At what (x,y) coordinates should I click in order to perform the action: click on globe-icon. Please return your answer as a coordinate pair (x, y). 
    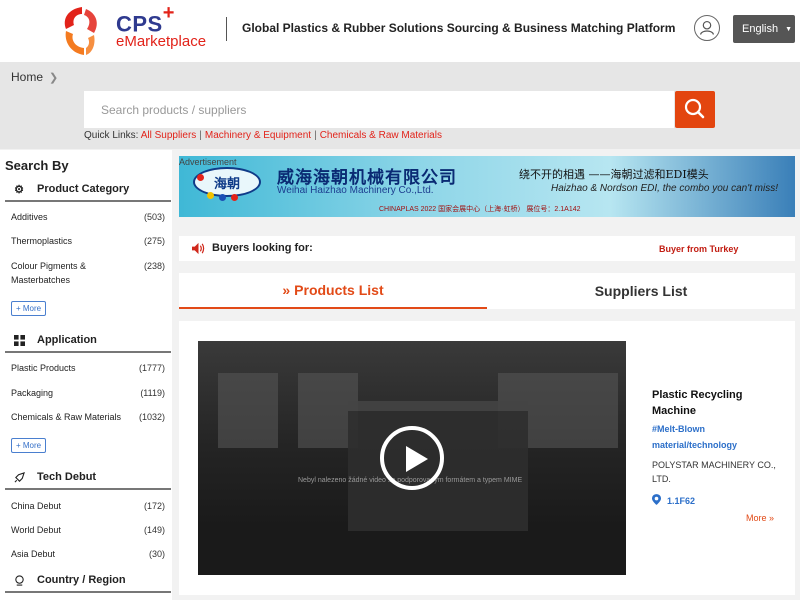
    Looking at the image, I should click on (19, 580).